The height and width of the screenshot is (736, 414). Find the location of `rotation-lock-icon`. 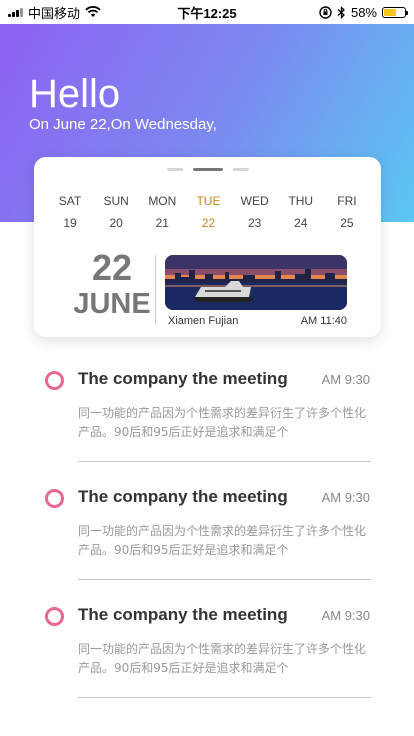

rotation-lock-icon is located at coordinates (325, 12).